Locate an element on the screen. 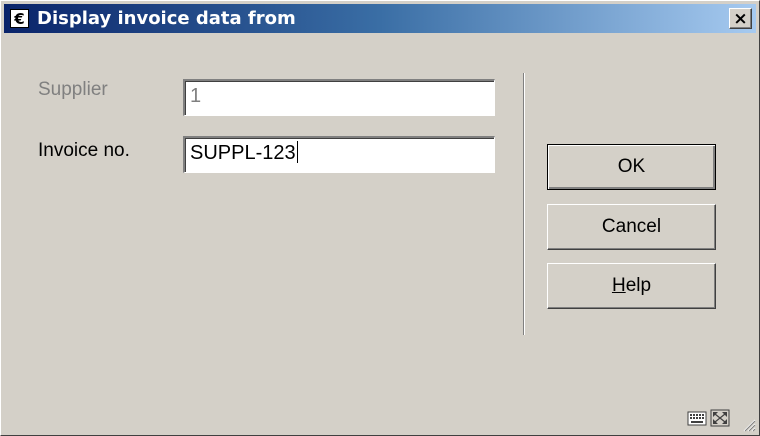 The height and width of the screenshot is (436, 760). cancel-button-label: Cancel is located at coordinates (631, 226).